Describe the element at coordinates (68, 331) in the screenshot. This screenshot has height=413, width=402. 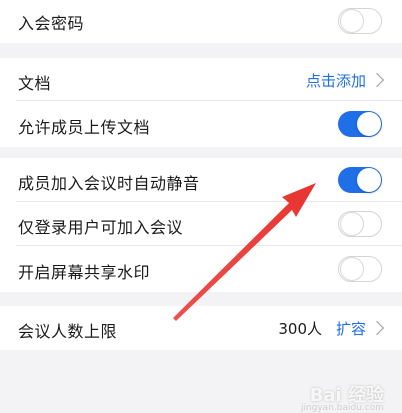
I see `participant-limit-label: 会议人数上限` at that location.